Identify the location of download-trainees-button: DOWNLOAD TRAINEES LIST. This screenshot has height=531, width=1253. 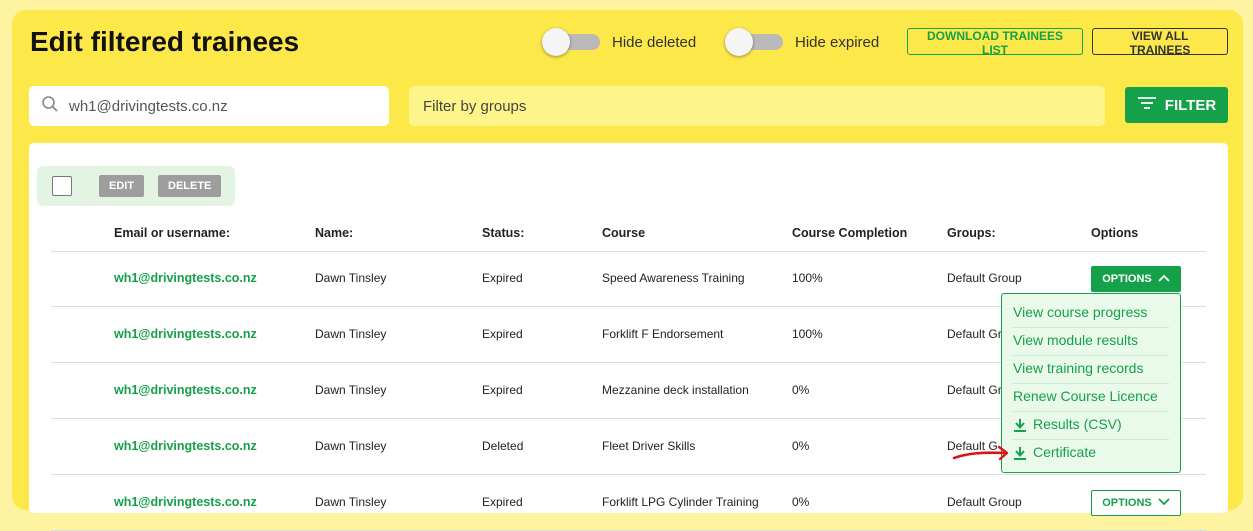
(995, 42).